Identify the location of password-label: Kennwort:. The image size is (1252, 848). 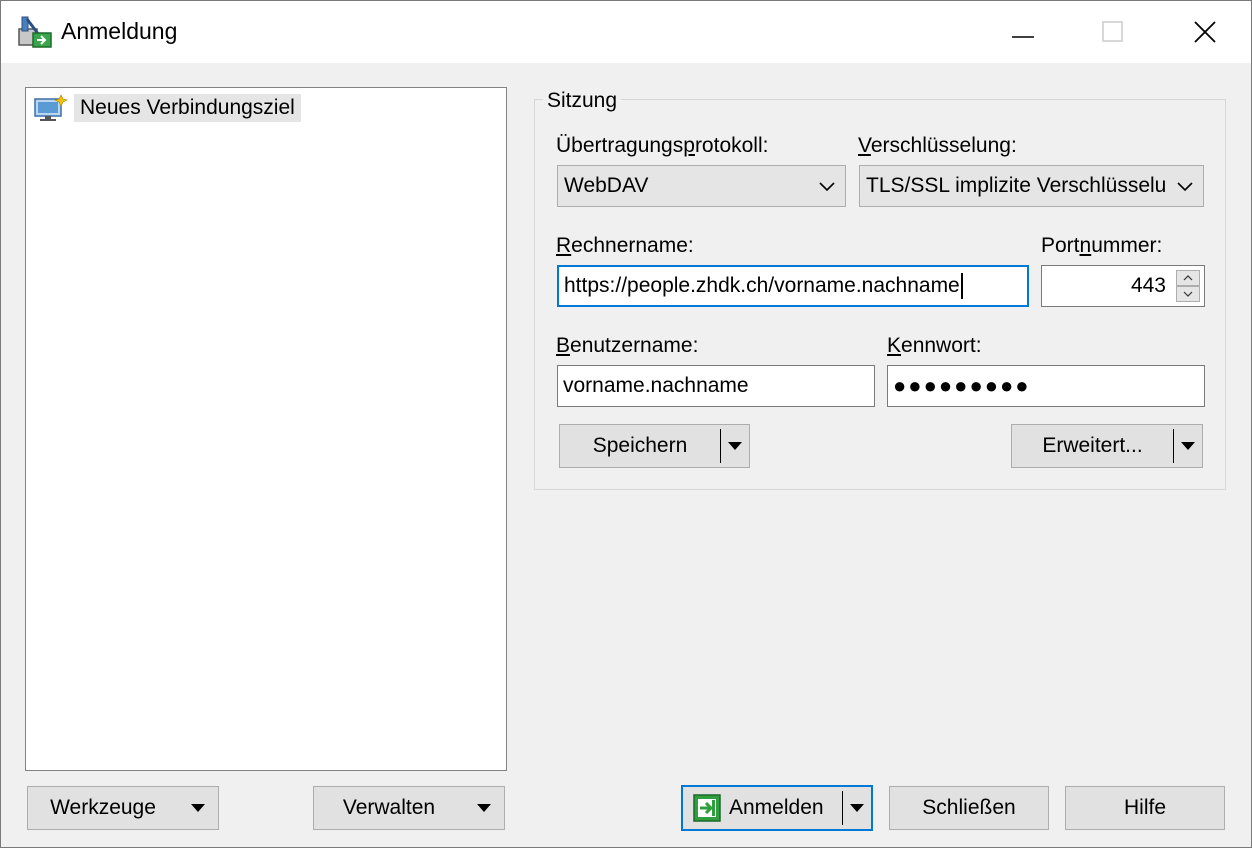
(934, 345).